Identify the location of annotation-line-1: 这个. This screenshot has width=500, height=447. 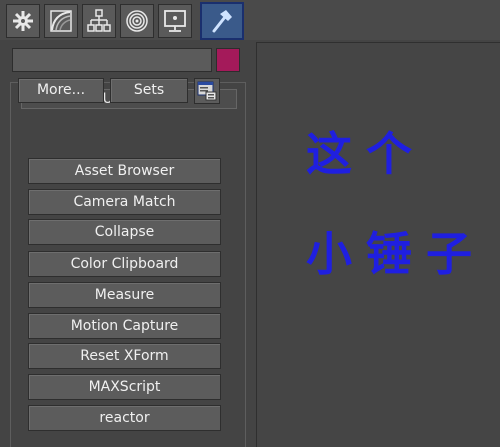
(366, 154).